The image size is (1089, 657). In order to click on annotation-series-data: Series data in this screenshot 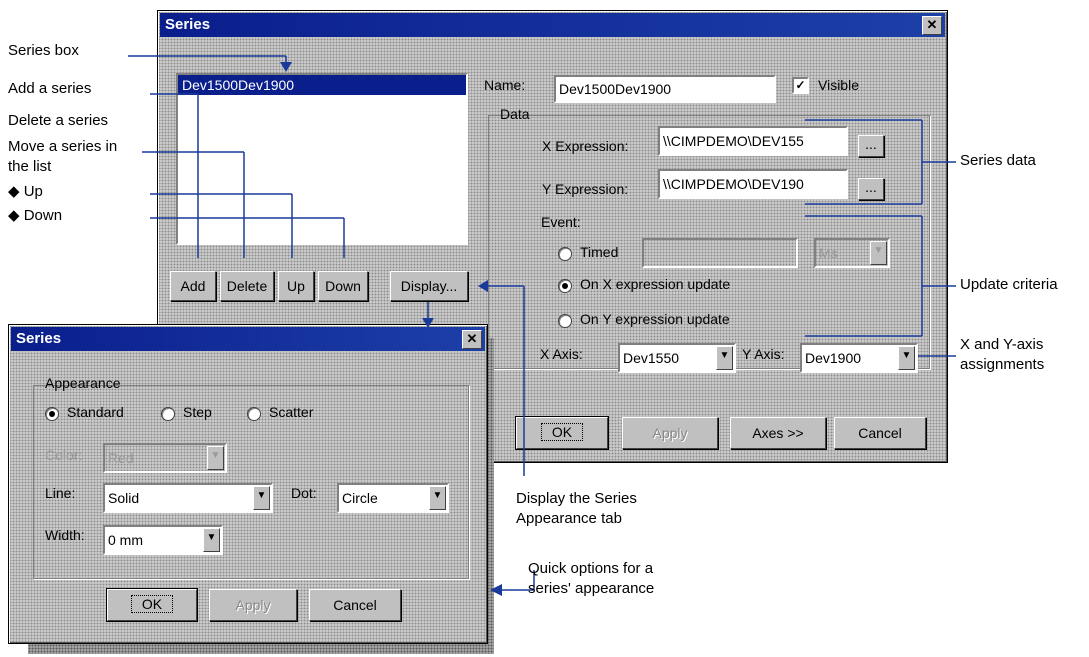, I will do `click(998, 160)`.